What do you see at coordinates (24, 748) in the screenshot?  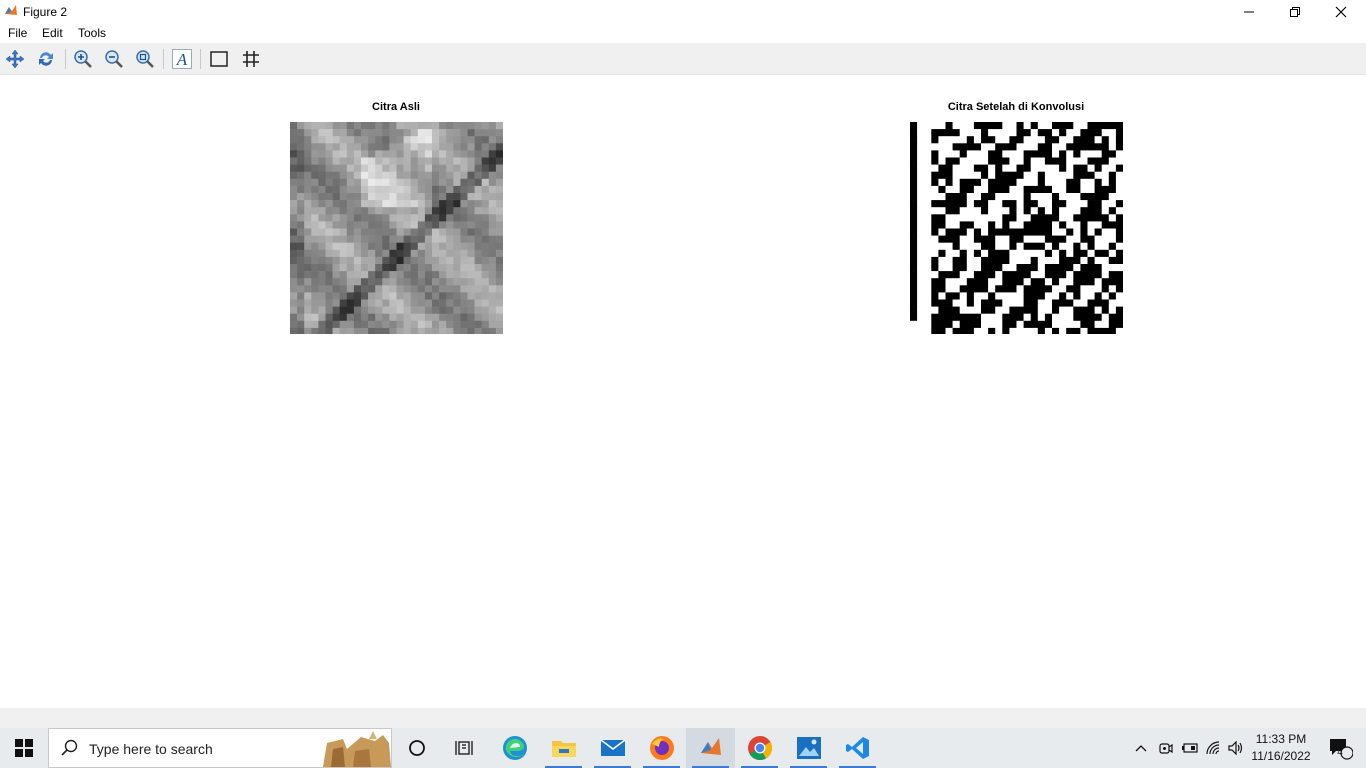 I see `start-button` at bounding box center [24, 748].